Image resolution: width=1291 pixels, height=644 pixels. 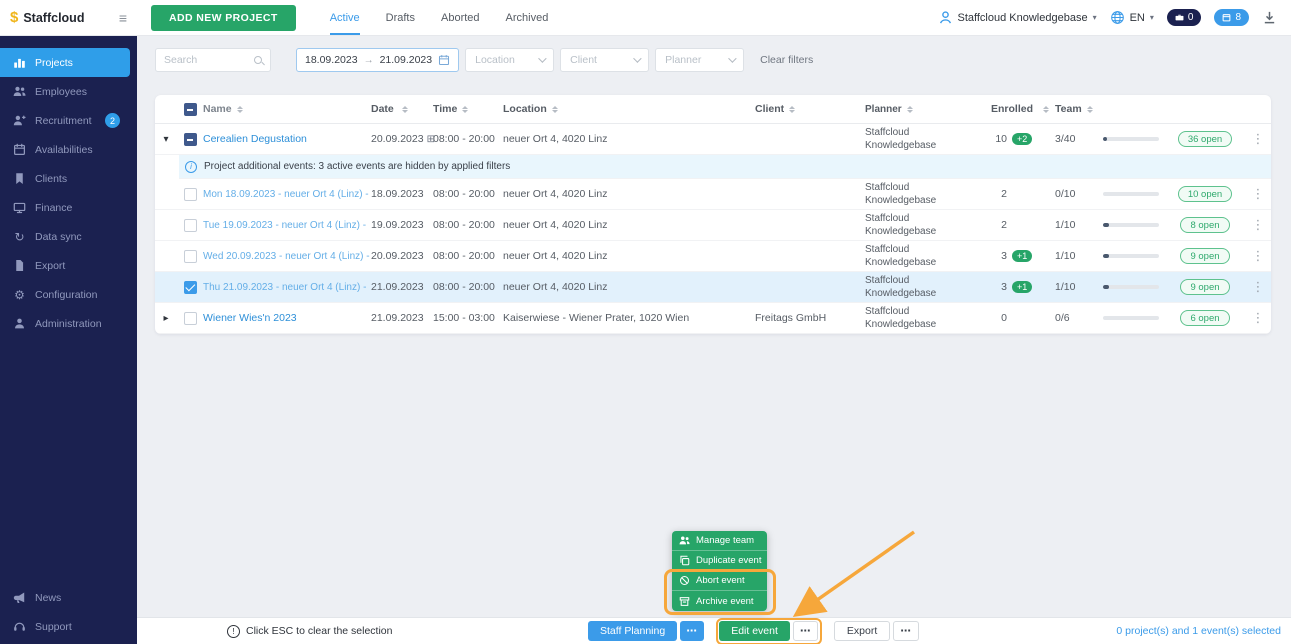 What do you see at coordinates (65, 178) in the screenshot?
I see `sidebar-item-clients: Clients` at bounding box center [65, 178].